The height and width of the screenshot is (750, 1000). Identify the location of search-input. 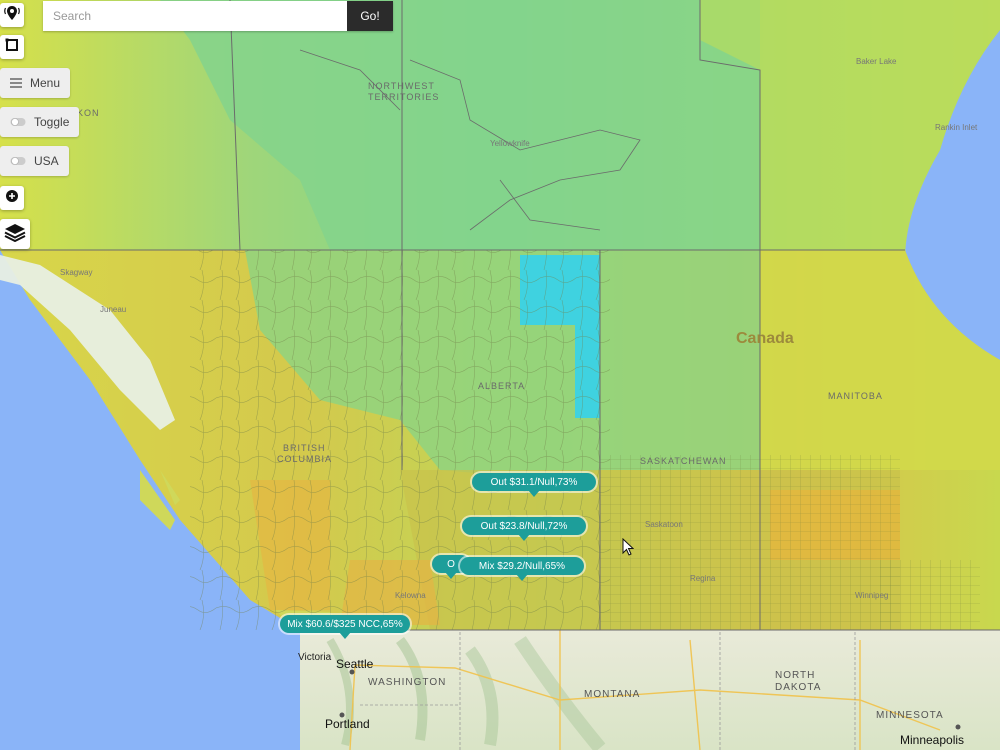
(195, 16).